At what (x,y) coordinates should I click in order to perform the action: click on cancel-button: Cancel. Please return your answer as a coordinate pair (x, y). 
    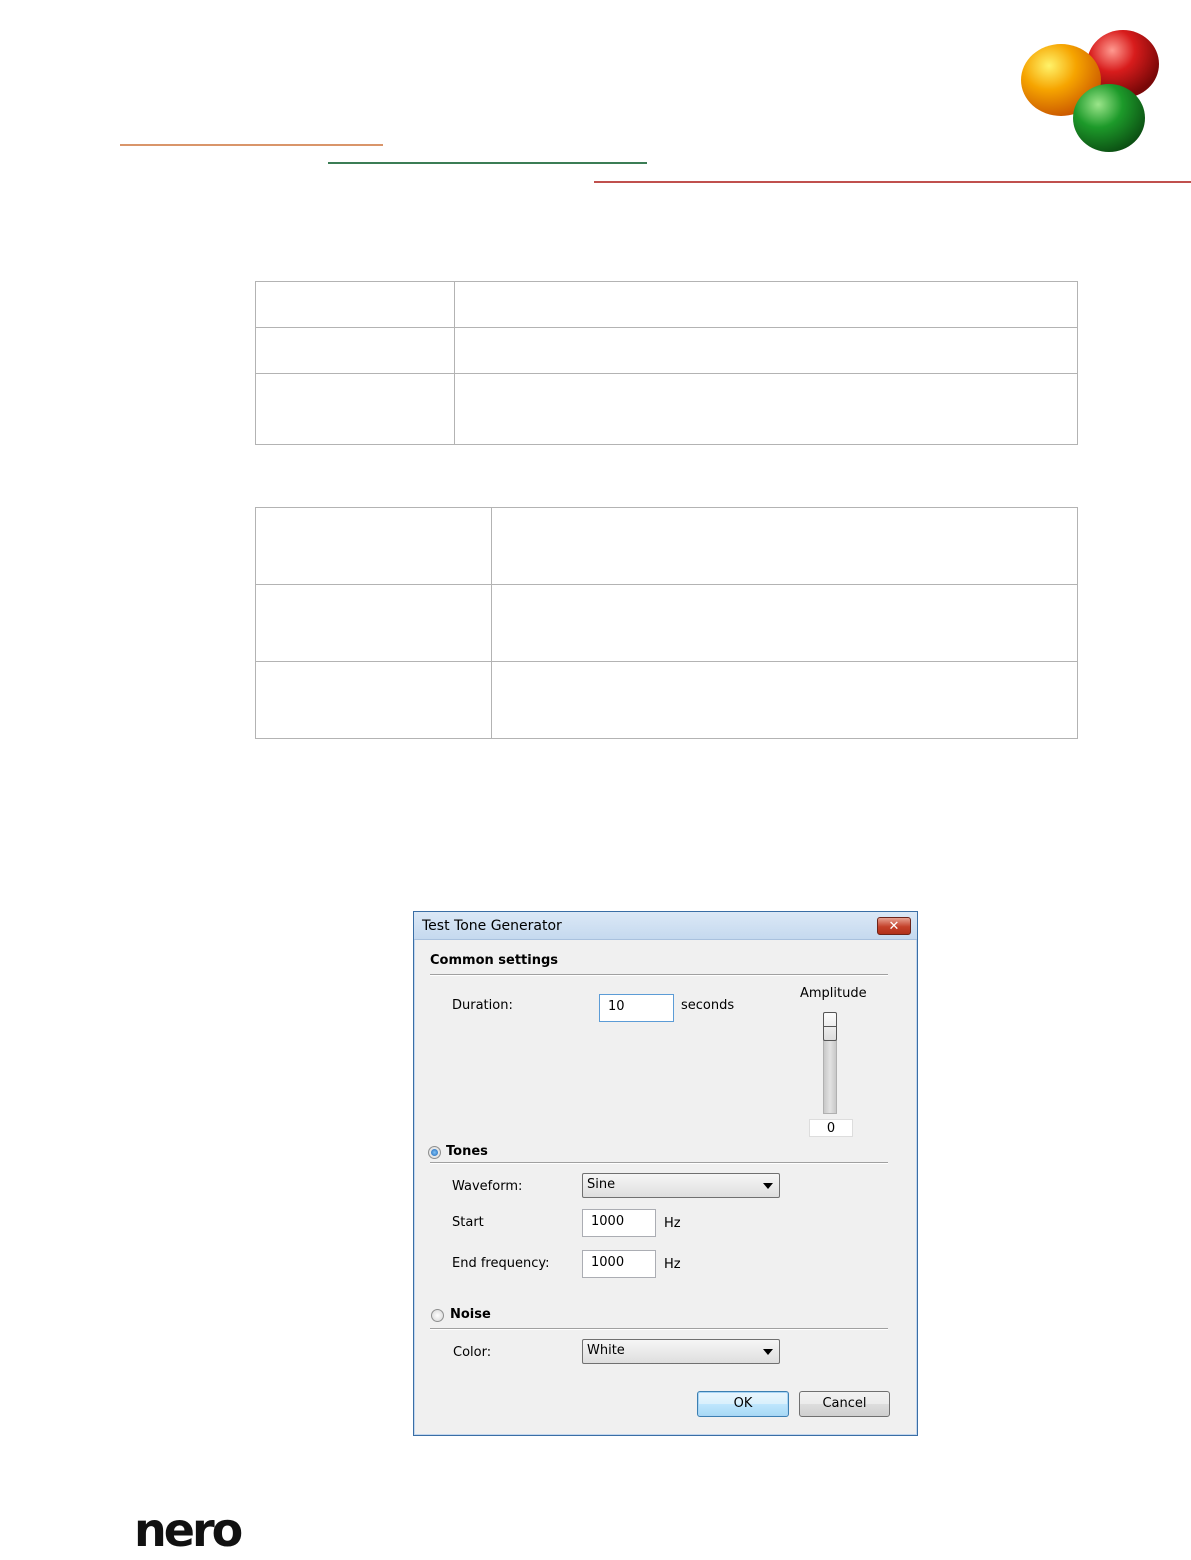
    Looking at the image, I should click on (844, 1404).